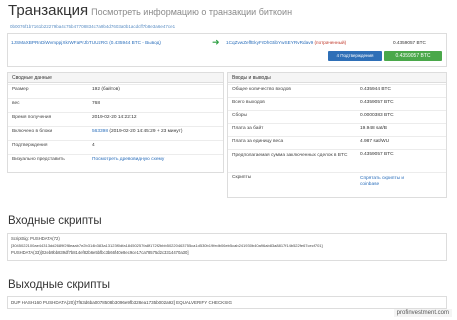 The width and height of the screenshot is (457, 320). What do you see at coordinates (115, 145) in the screenshot?
I see `summary-row-confirmations: Подтверждения 4` at bounding box center [115, 145].